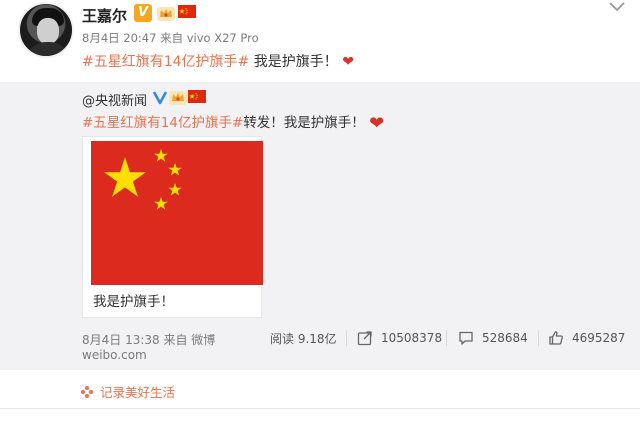  I want to click on original-post-body: 转发！我是护旗手！, so click(304, 123).